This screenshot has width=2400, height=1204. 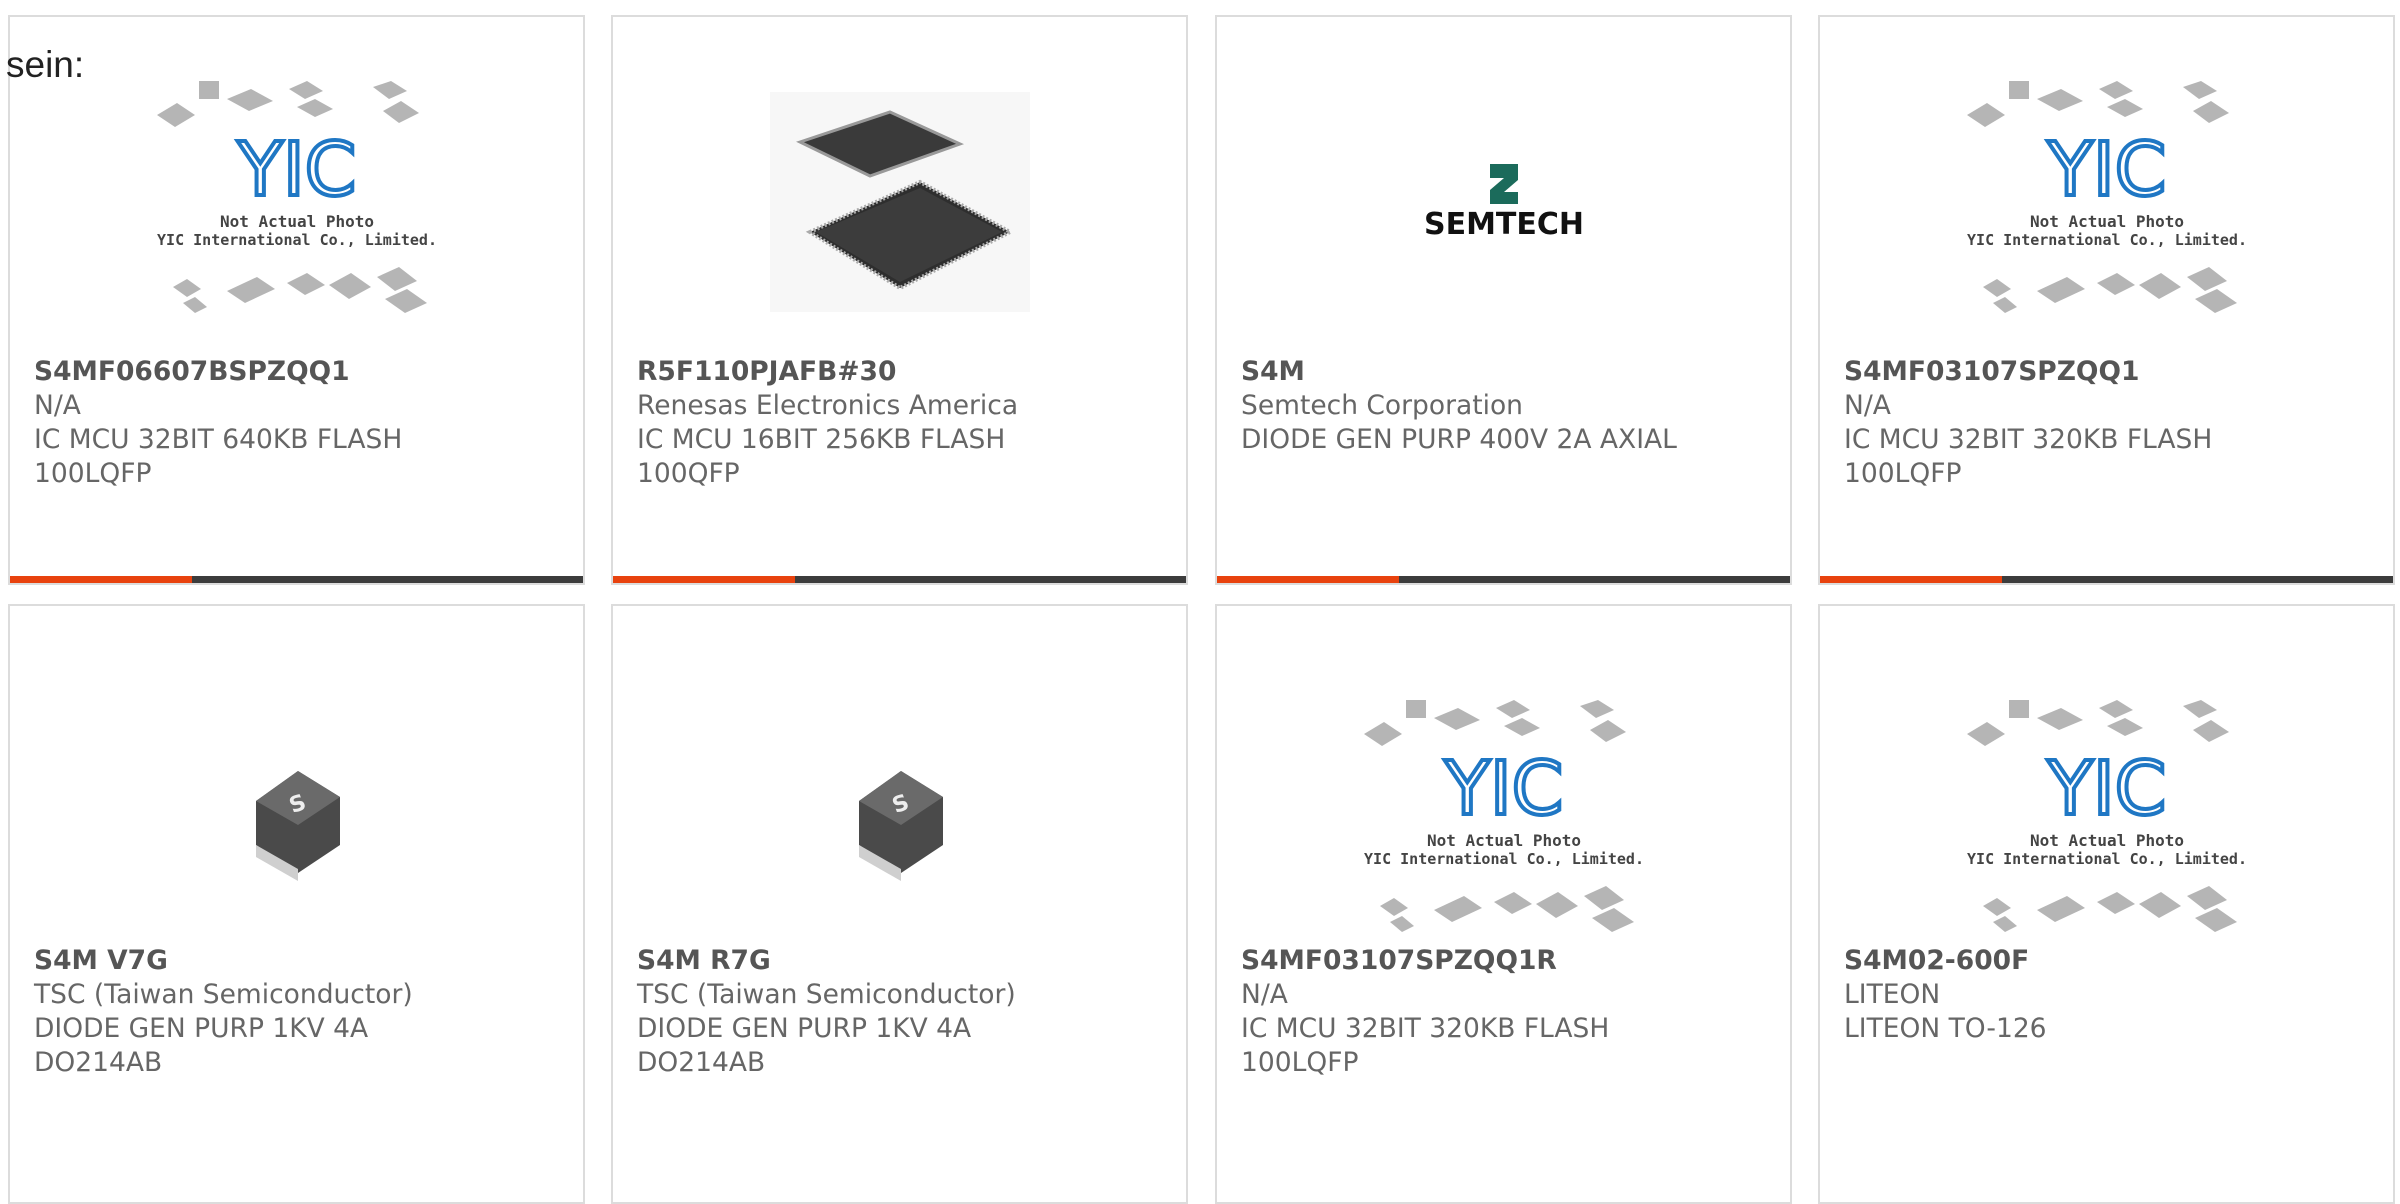 I want to click on part-number: S4MF03107SPZQQ1R, so click(x=1425, y=961).